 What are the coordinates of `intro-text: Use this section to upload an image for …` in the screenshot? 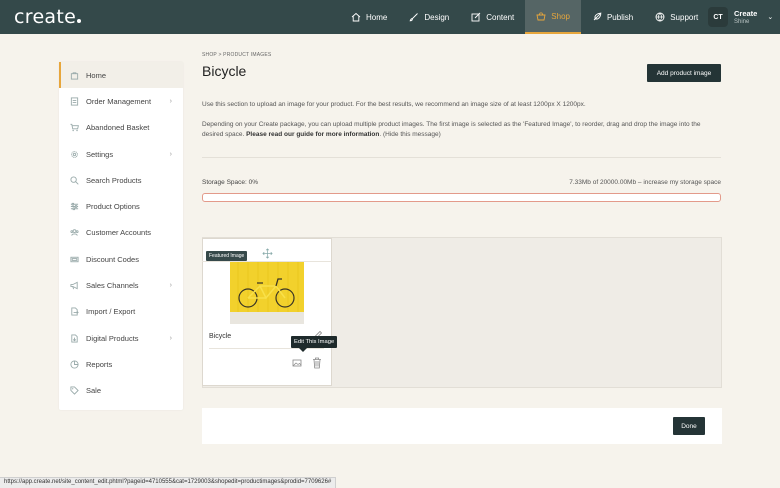 It's located at (394, 104).